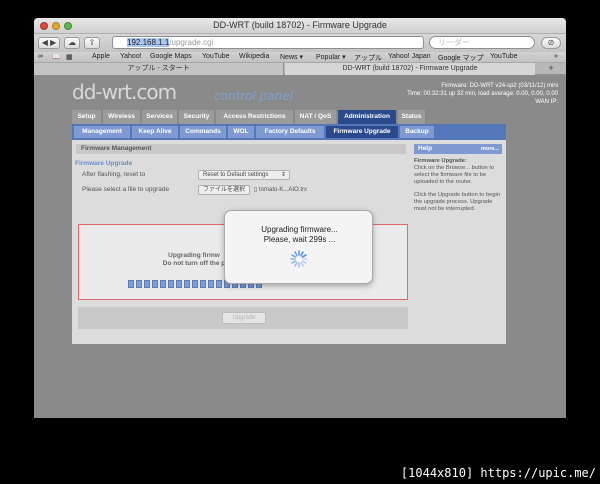 Image resolution: width=600 pixels, height=484 pixels. Describe the element at coordinates (425, 148) in the screenshot. I see `help-title: Help` at that location.